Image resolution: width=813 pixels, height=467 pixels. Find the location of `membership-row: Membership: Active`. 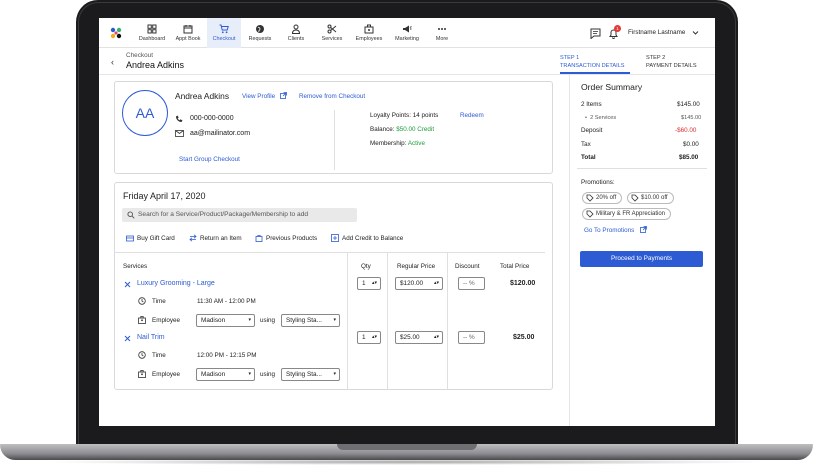

membership-row: Membership: Active is located at coordinates (397, 143).